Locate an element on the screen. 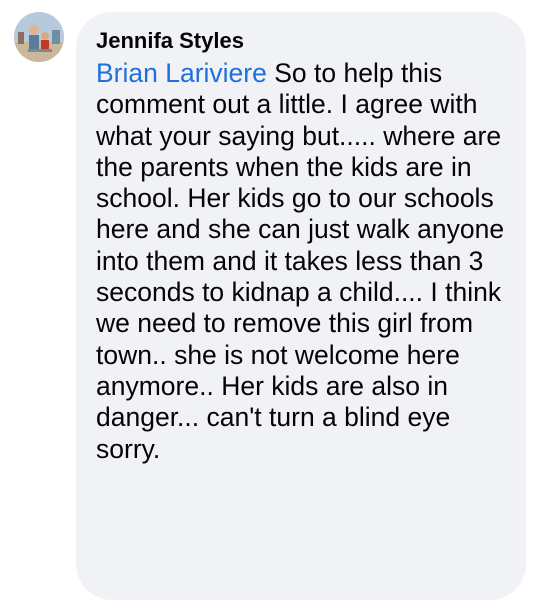 Image resolution: width=540 pixels, height=608 pixels. mention-link: Brian Lariviere is located at coordinates (181, 73).